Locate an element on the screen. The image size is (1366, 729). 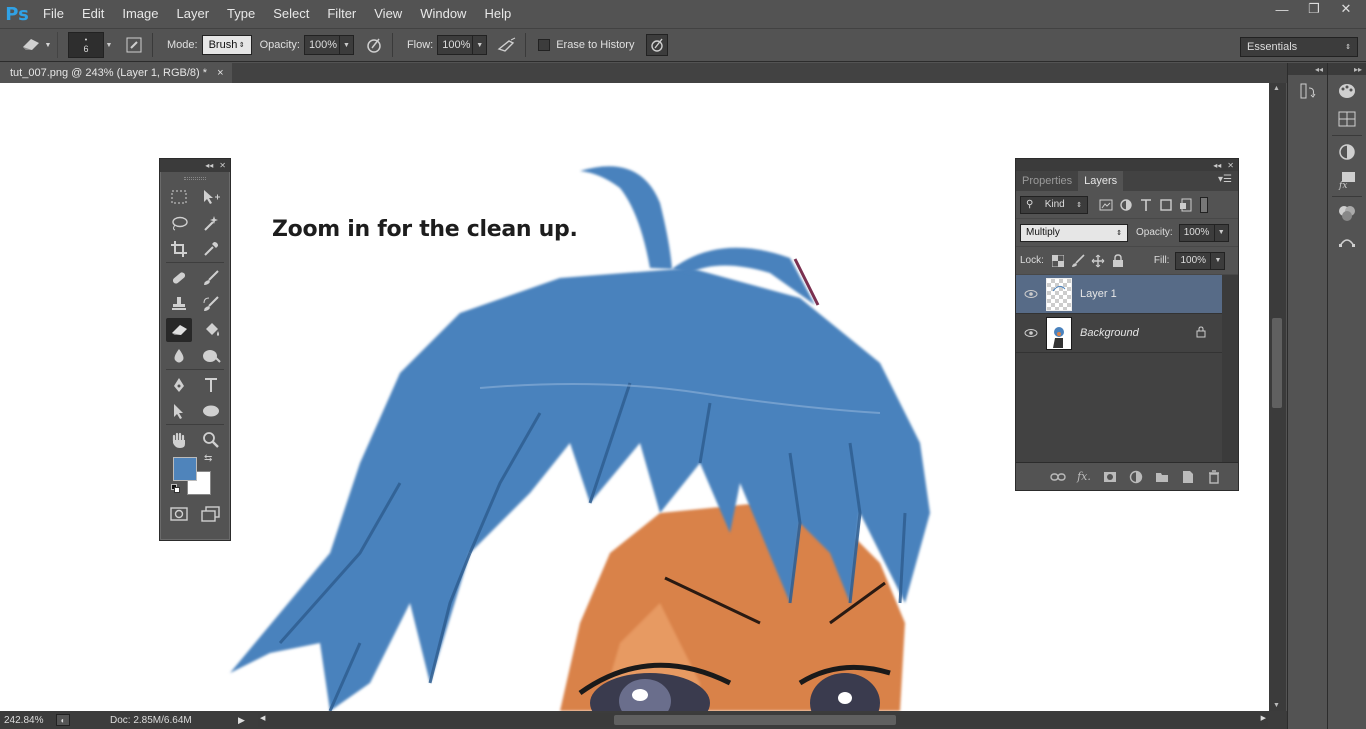
zoom-icon is located at coordinates (211, 440).